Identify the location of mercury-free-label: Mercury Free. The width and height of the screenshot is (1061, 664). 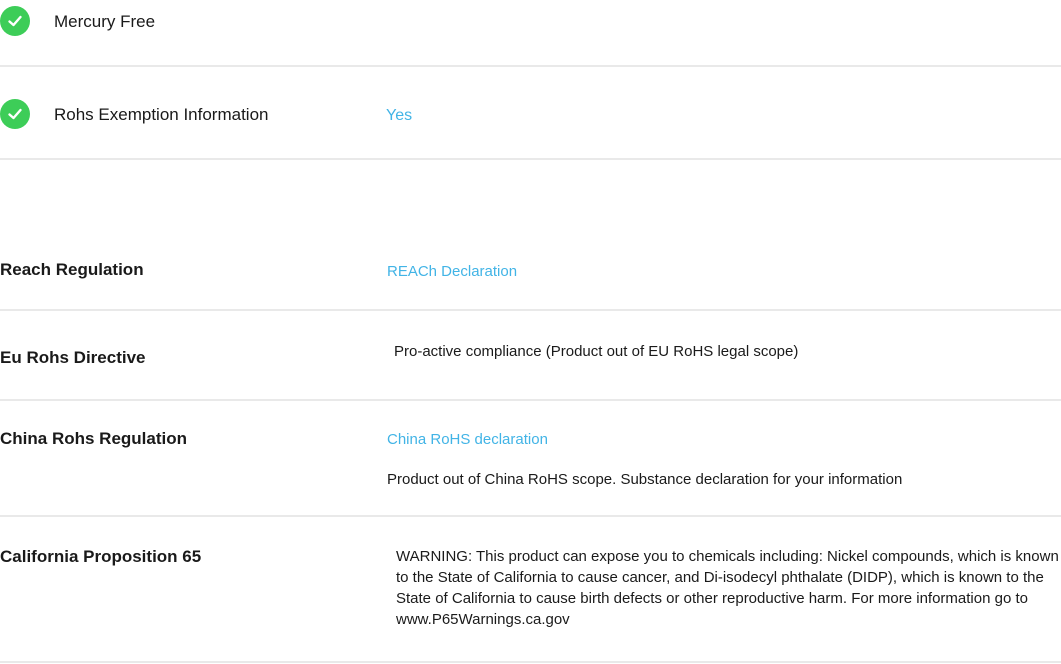
(105, 21).